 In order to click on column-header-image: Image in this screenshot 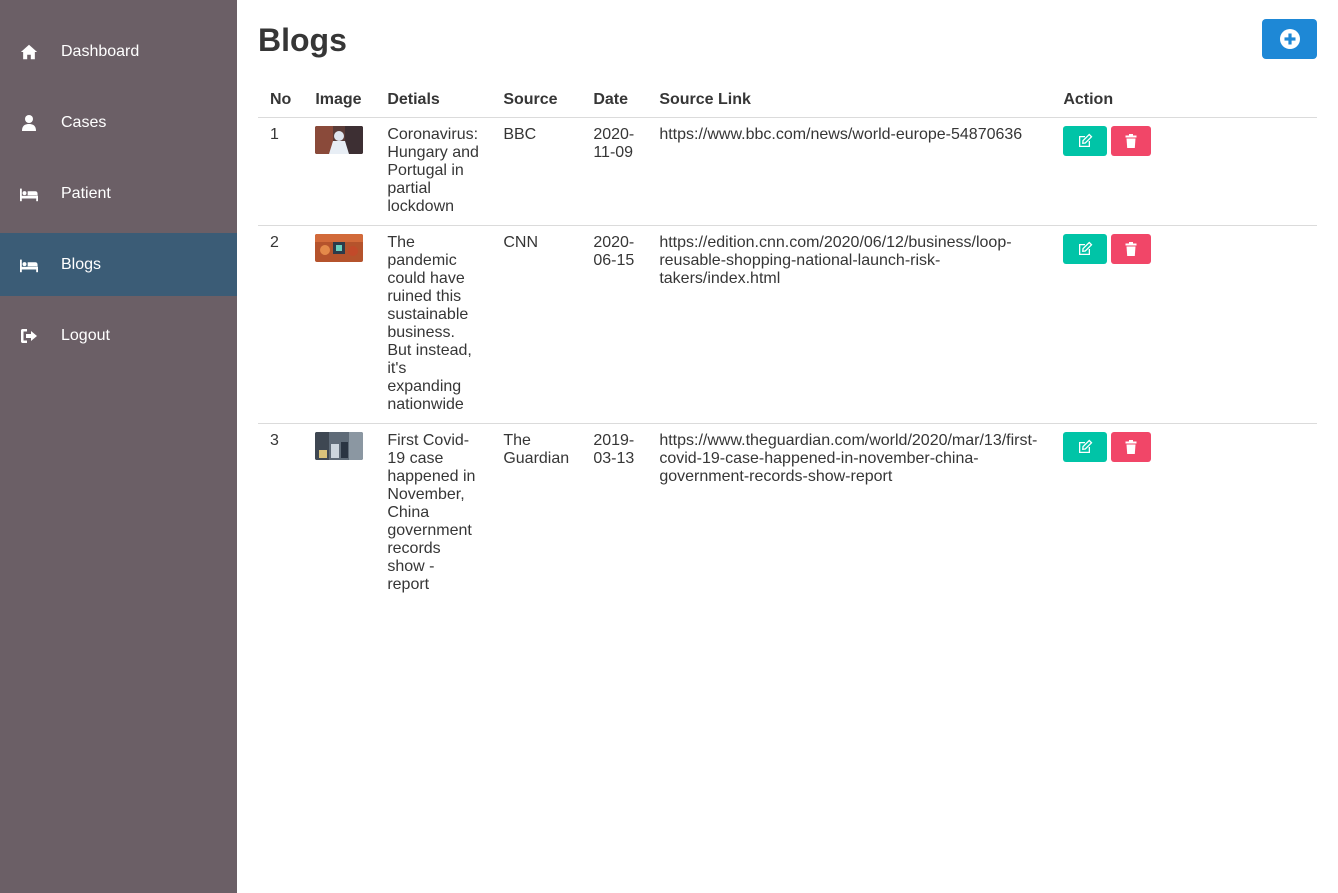, I will do `click(339, 101)`.